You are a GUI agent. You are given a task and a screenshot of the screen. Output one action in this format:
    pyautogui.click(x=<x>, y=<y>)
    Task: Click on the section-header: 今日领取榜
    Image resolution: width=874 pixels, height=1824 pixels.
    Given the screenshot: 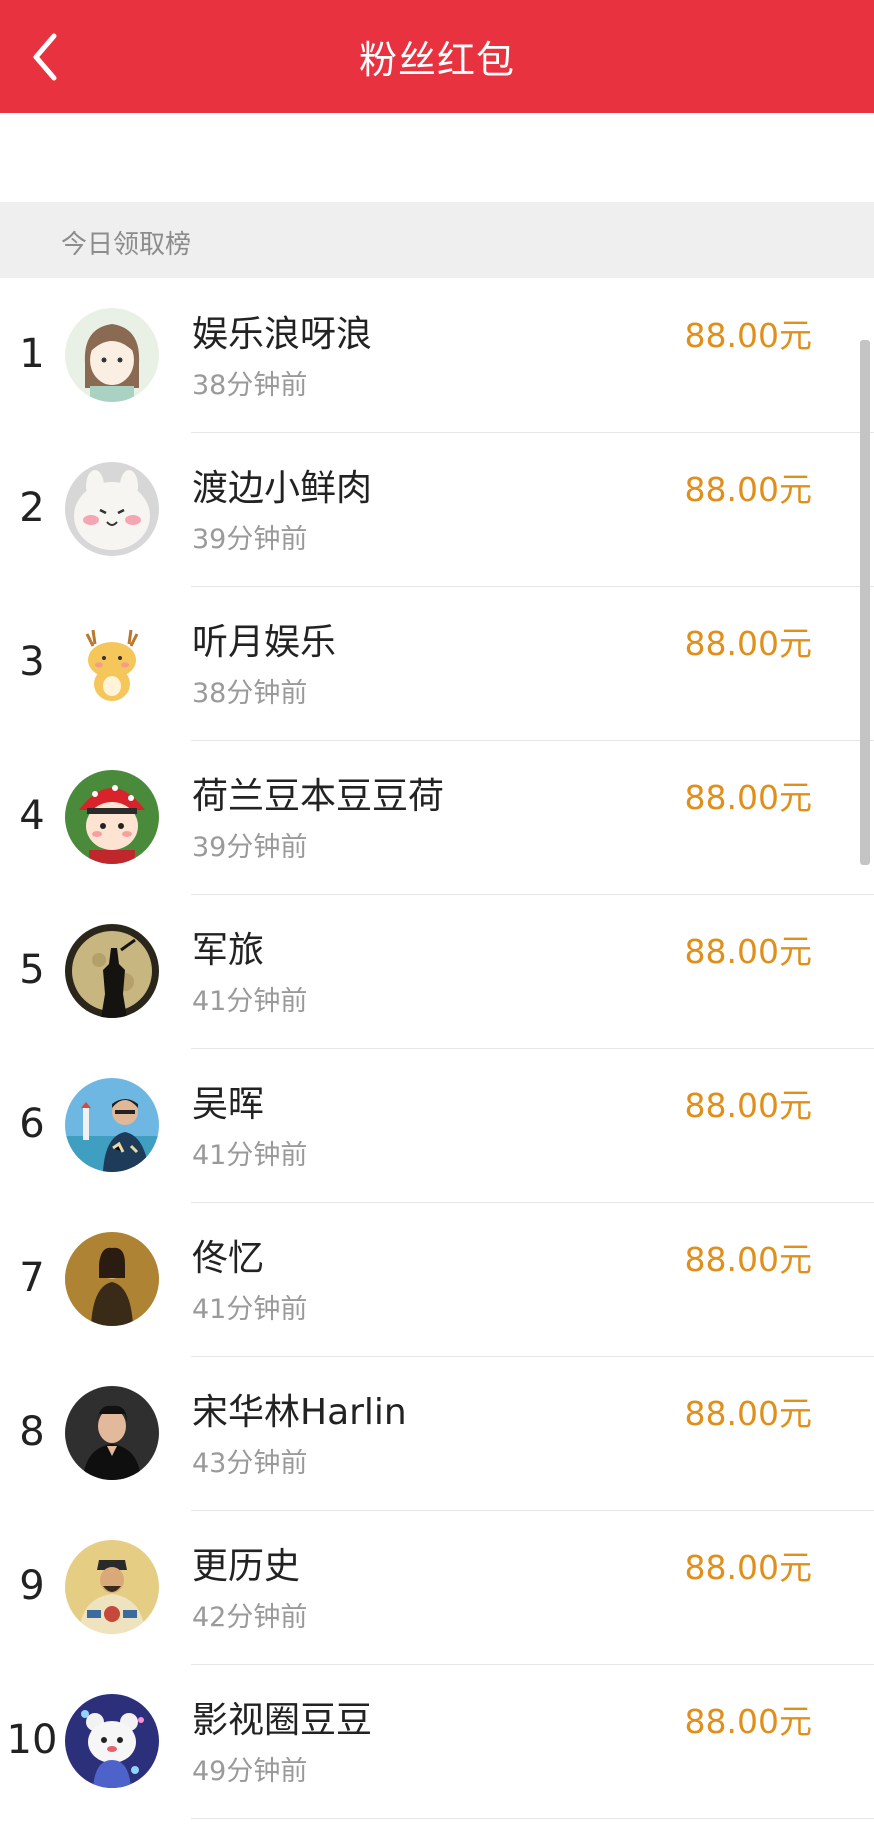 What is the action you would take?
    pyautogui.click(x=437, y=240)
    